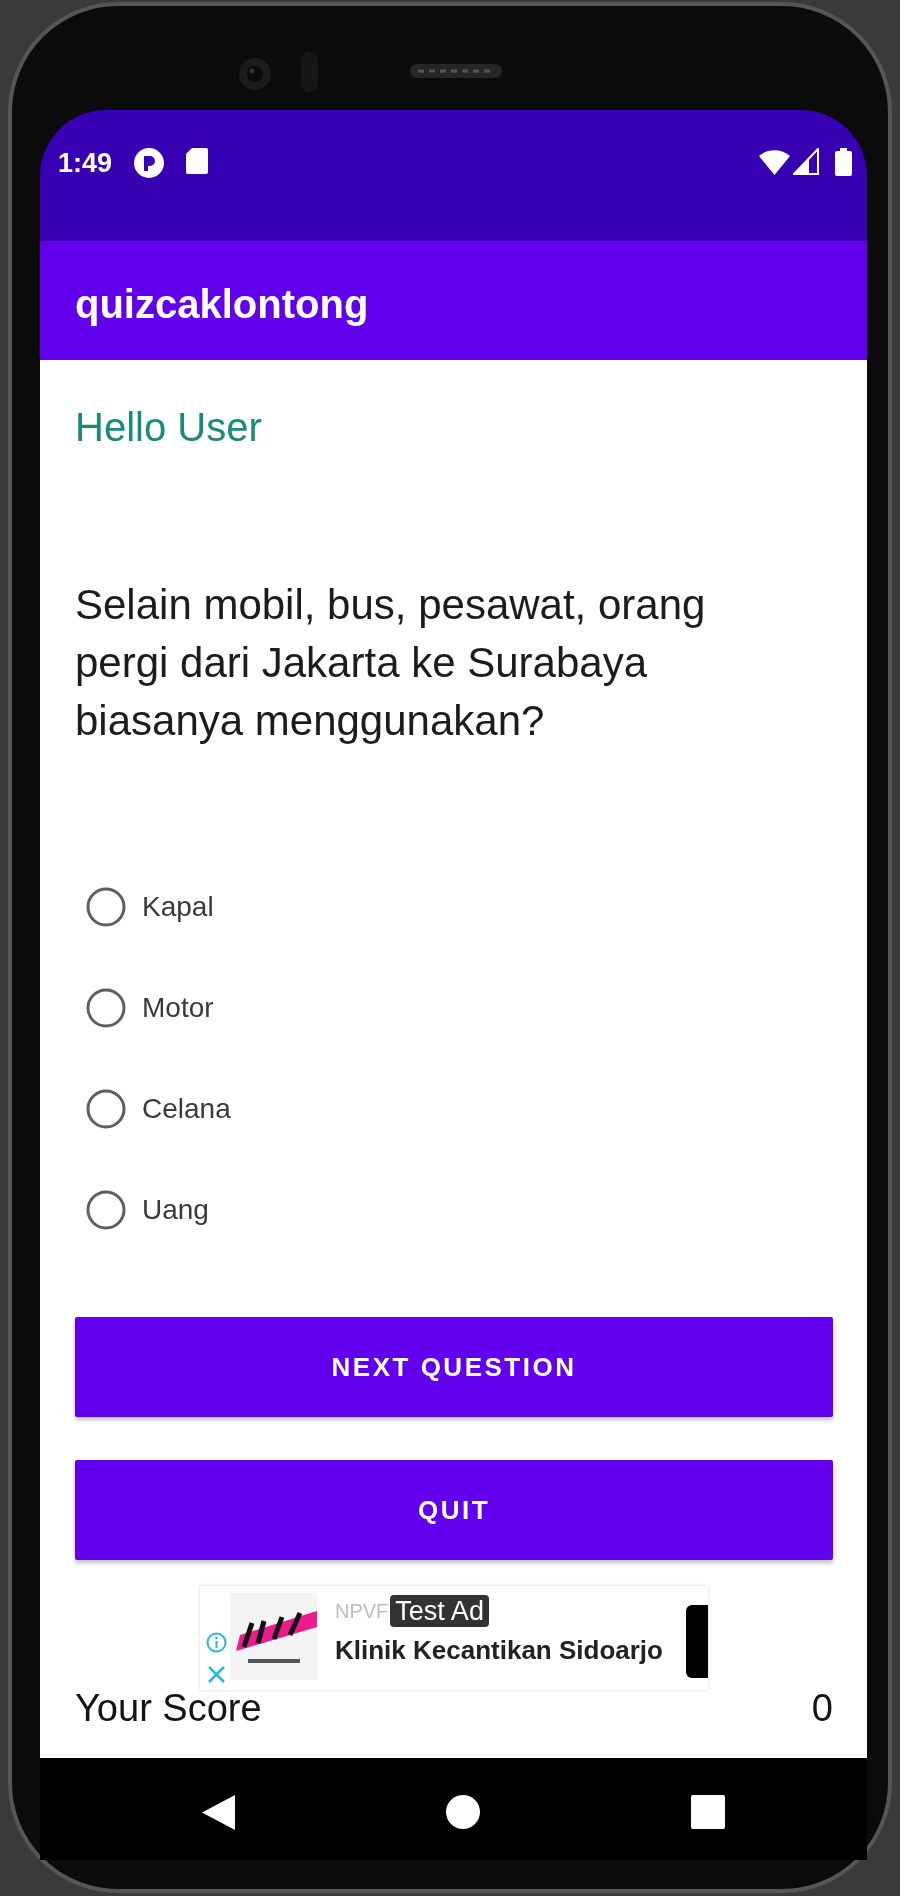 This screenshot has height=1896, width=900. Describe the element at coordinates (774, 161) in the screenshot. I see `wifi-icon` at that location.